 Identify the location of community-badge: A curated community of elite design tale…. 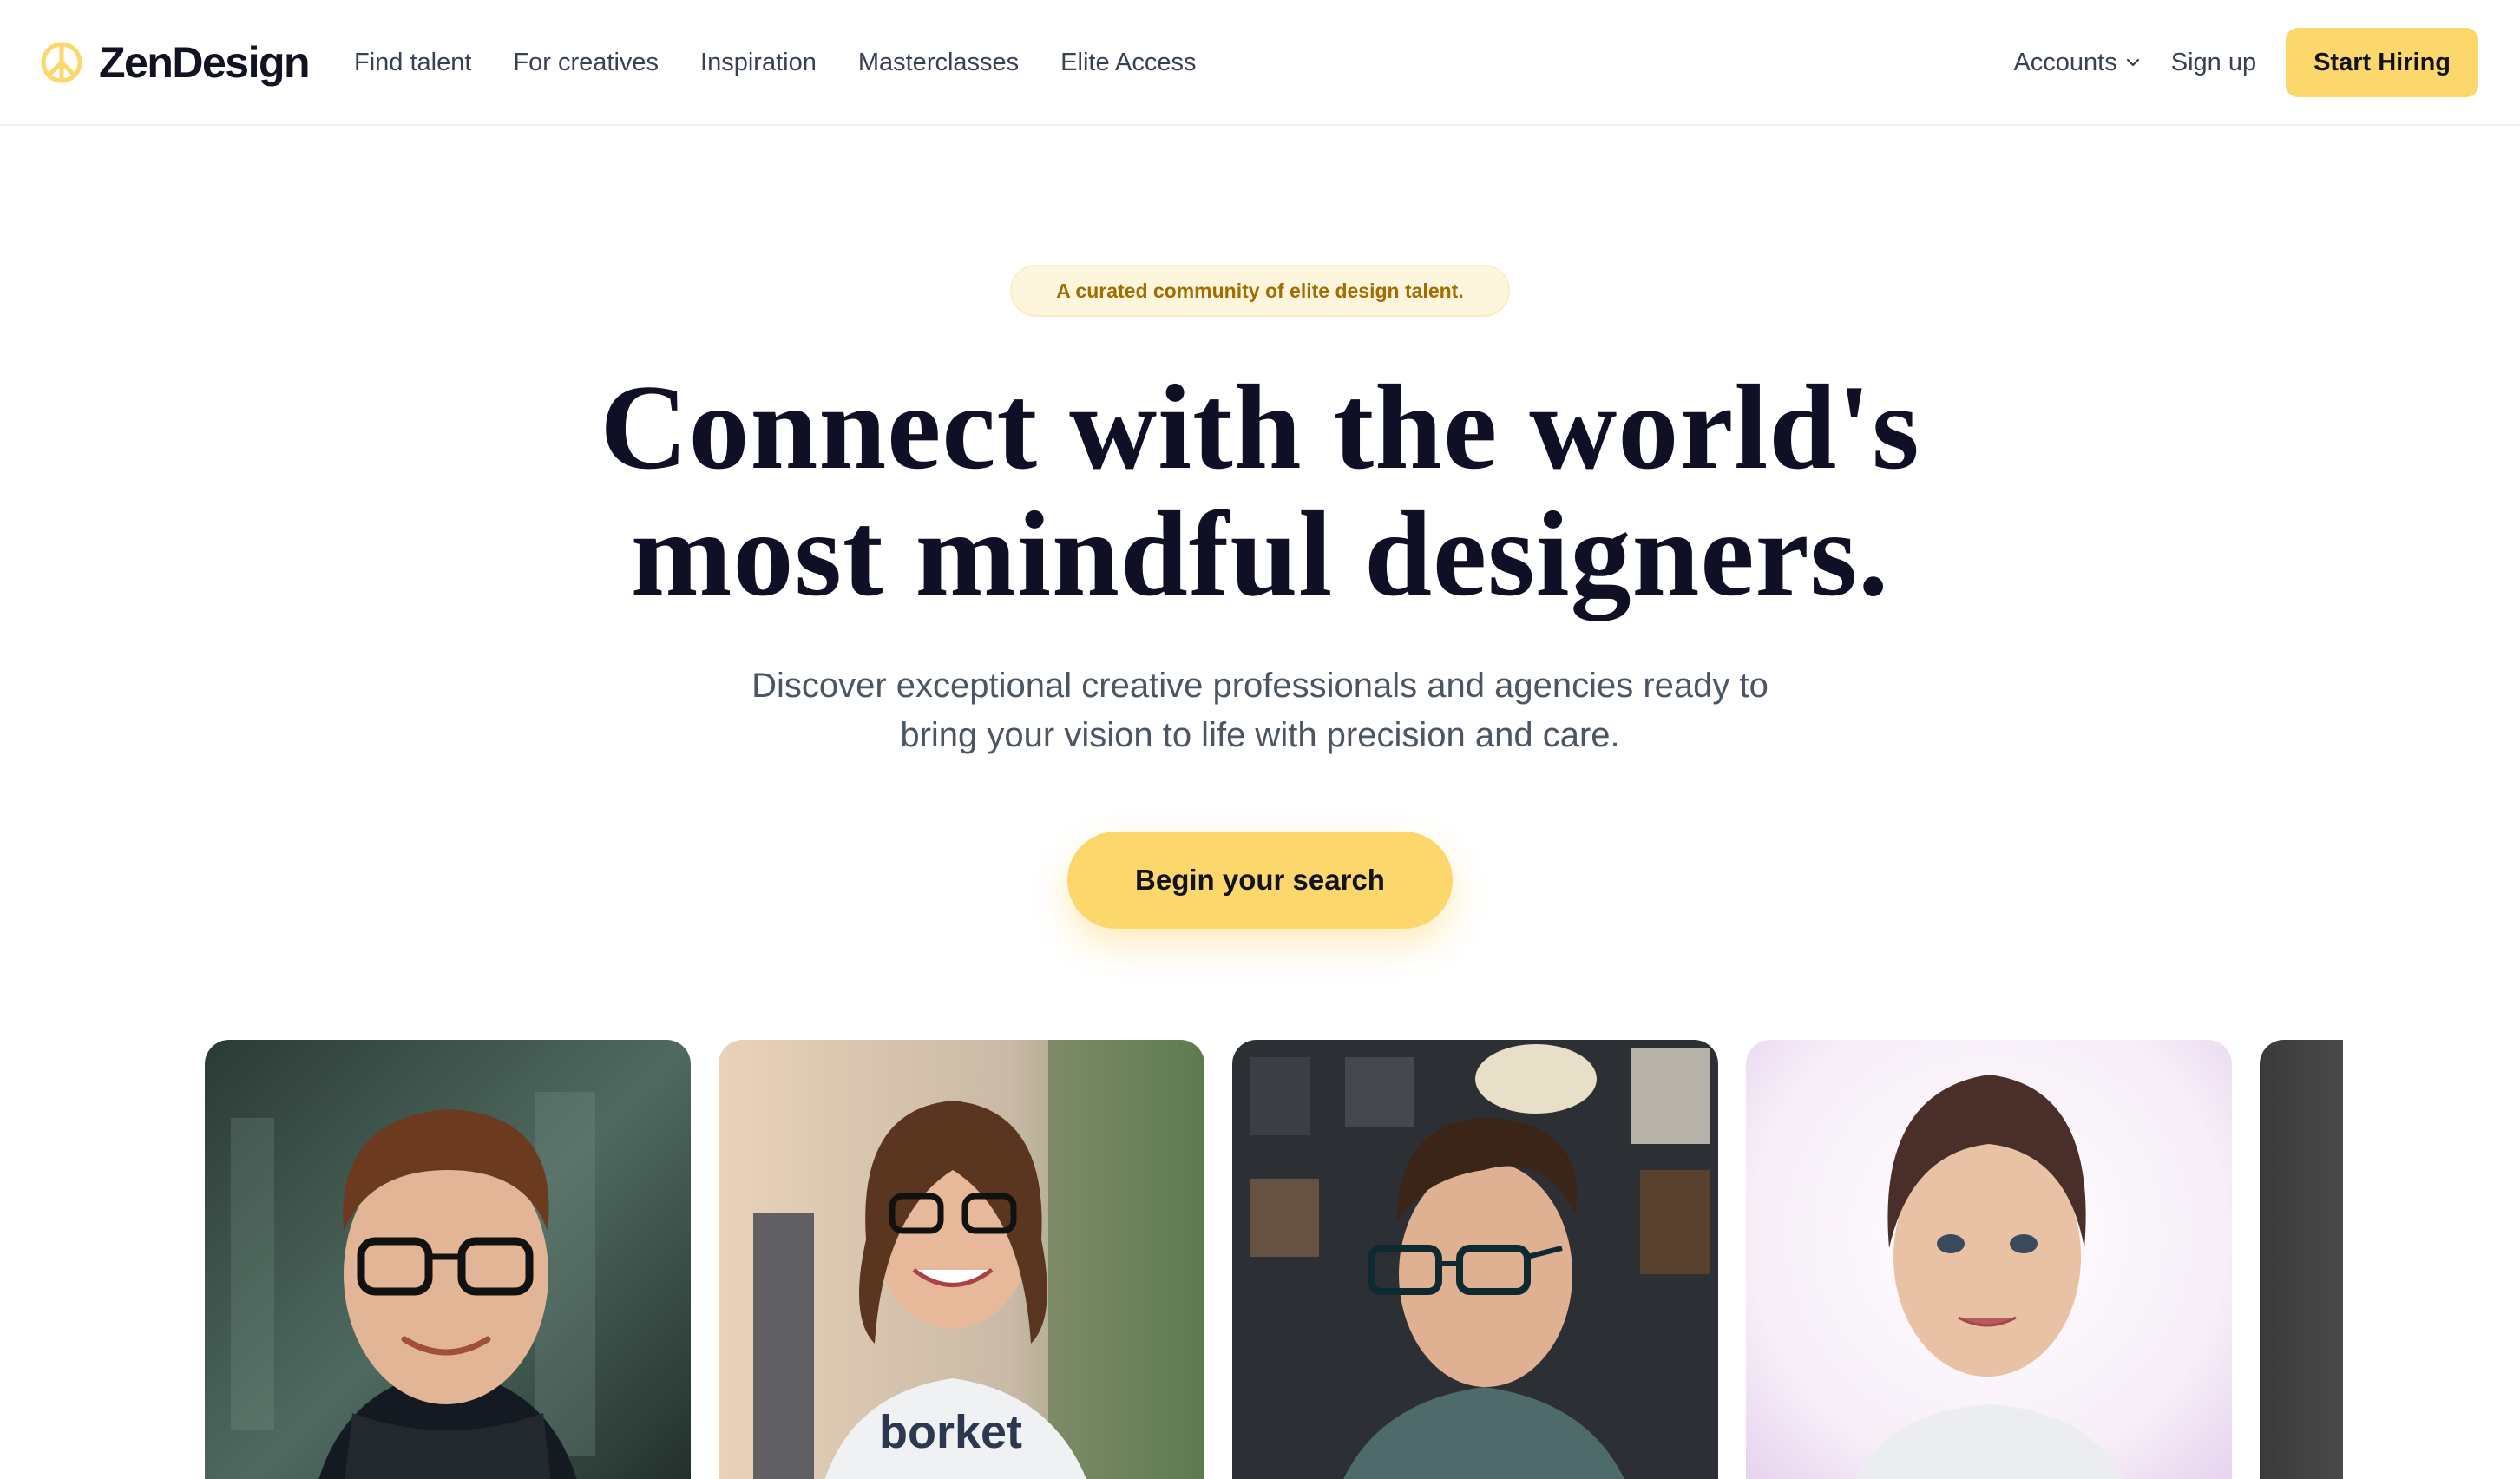
(1260, 291).